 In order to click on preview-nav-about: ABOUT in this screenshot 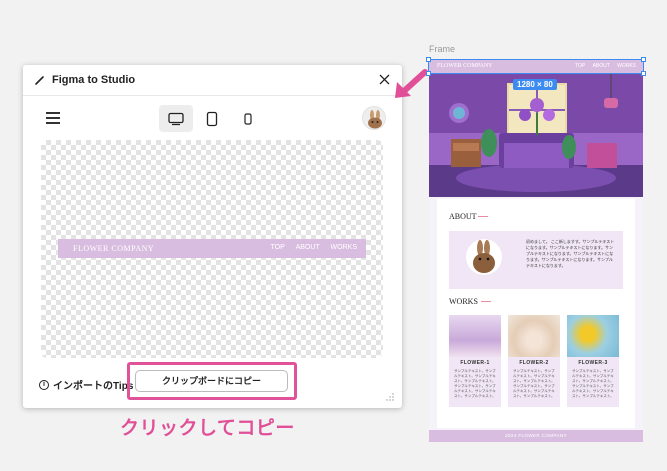, I will do `click(307, 247)`.